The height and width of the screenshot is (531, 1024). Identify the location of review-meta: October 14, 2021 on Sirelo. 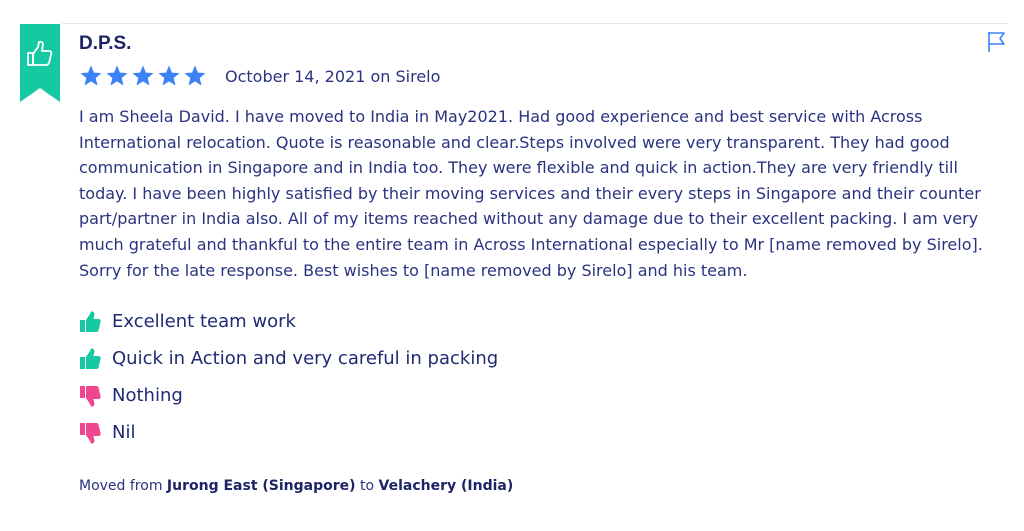
(544, 76).